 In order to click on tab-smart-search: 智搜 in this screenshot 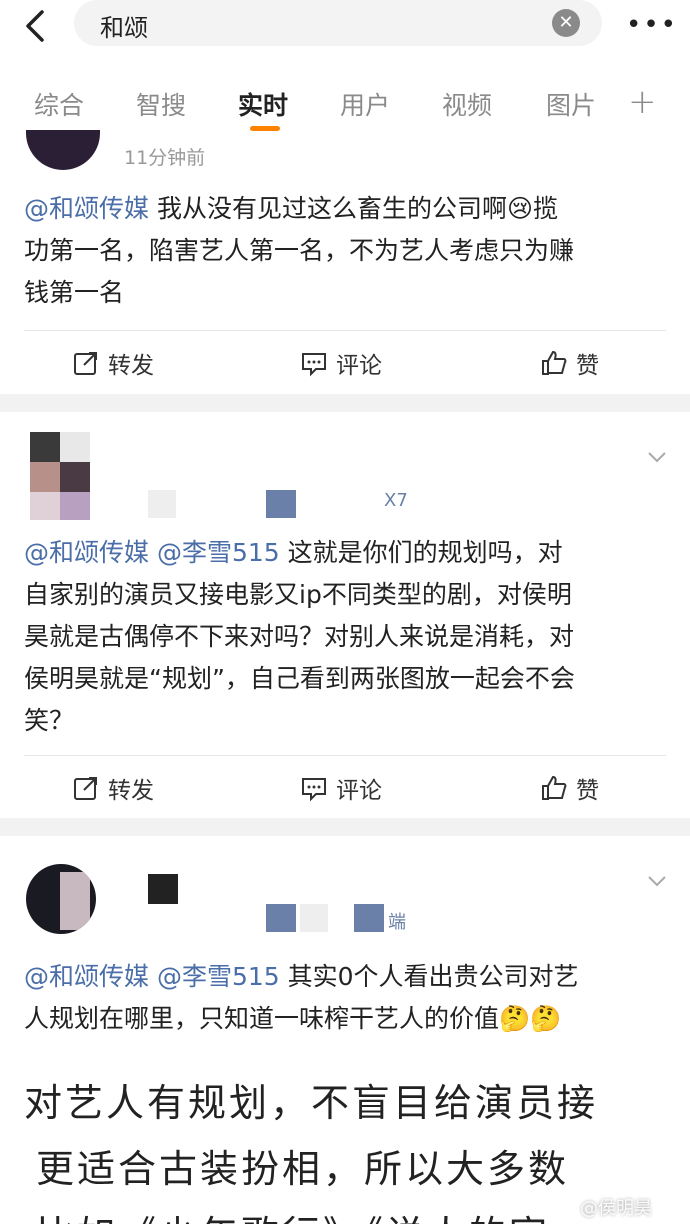, I will do `click(161, 104)`.